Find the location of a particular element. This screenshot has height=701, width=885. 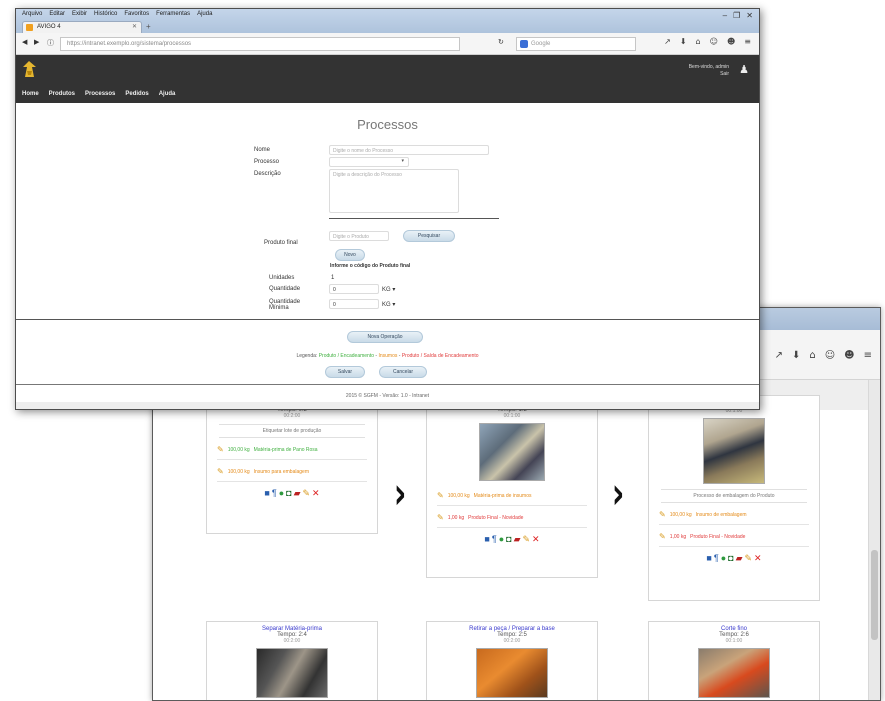

new-tab-icon: + is located at coordinates (148, 26).